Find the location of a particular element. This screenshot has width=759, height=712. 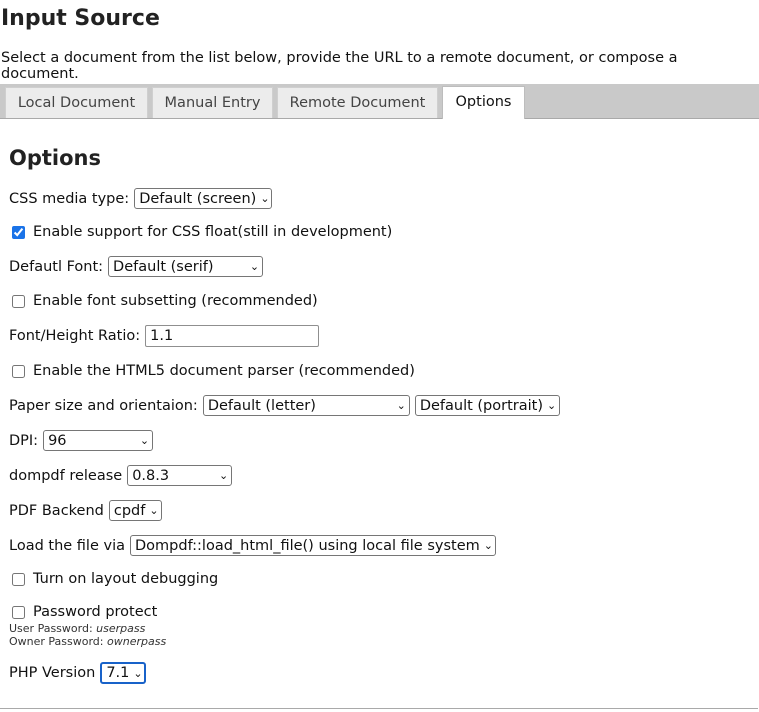

media-type-row: CSS media type: Default (screen) ⌄ is located at coordinates (141, 198).